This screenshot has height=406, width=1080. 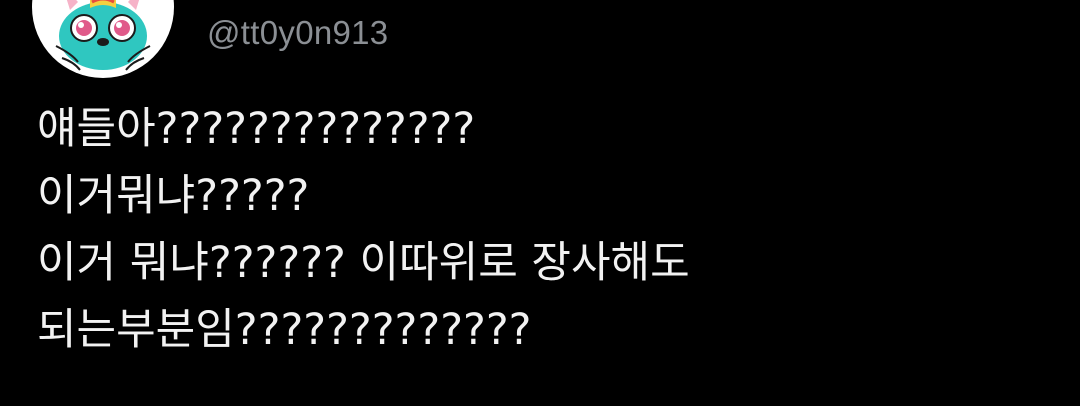 I want to click on cartoon-cat-avatar-icon, so click(x=103, y=35).